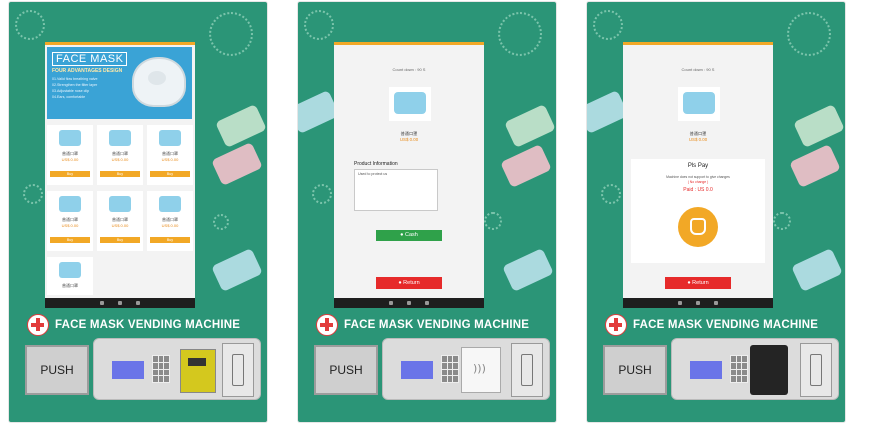  I want to click on product-card: 普通口罩, so click(70, 276).